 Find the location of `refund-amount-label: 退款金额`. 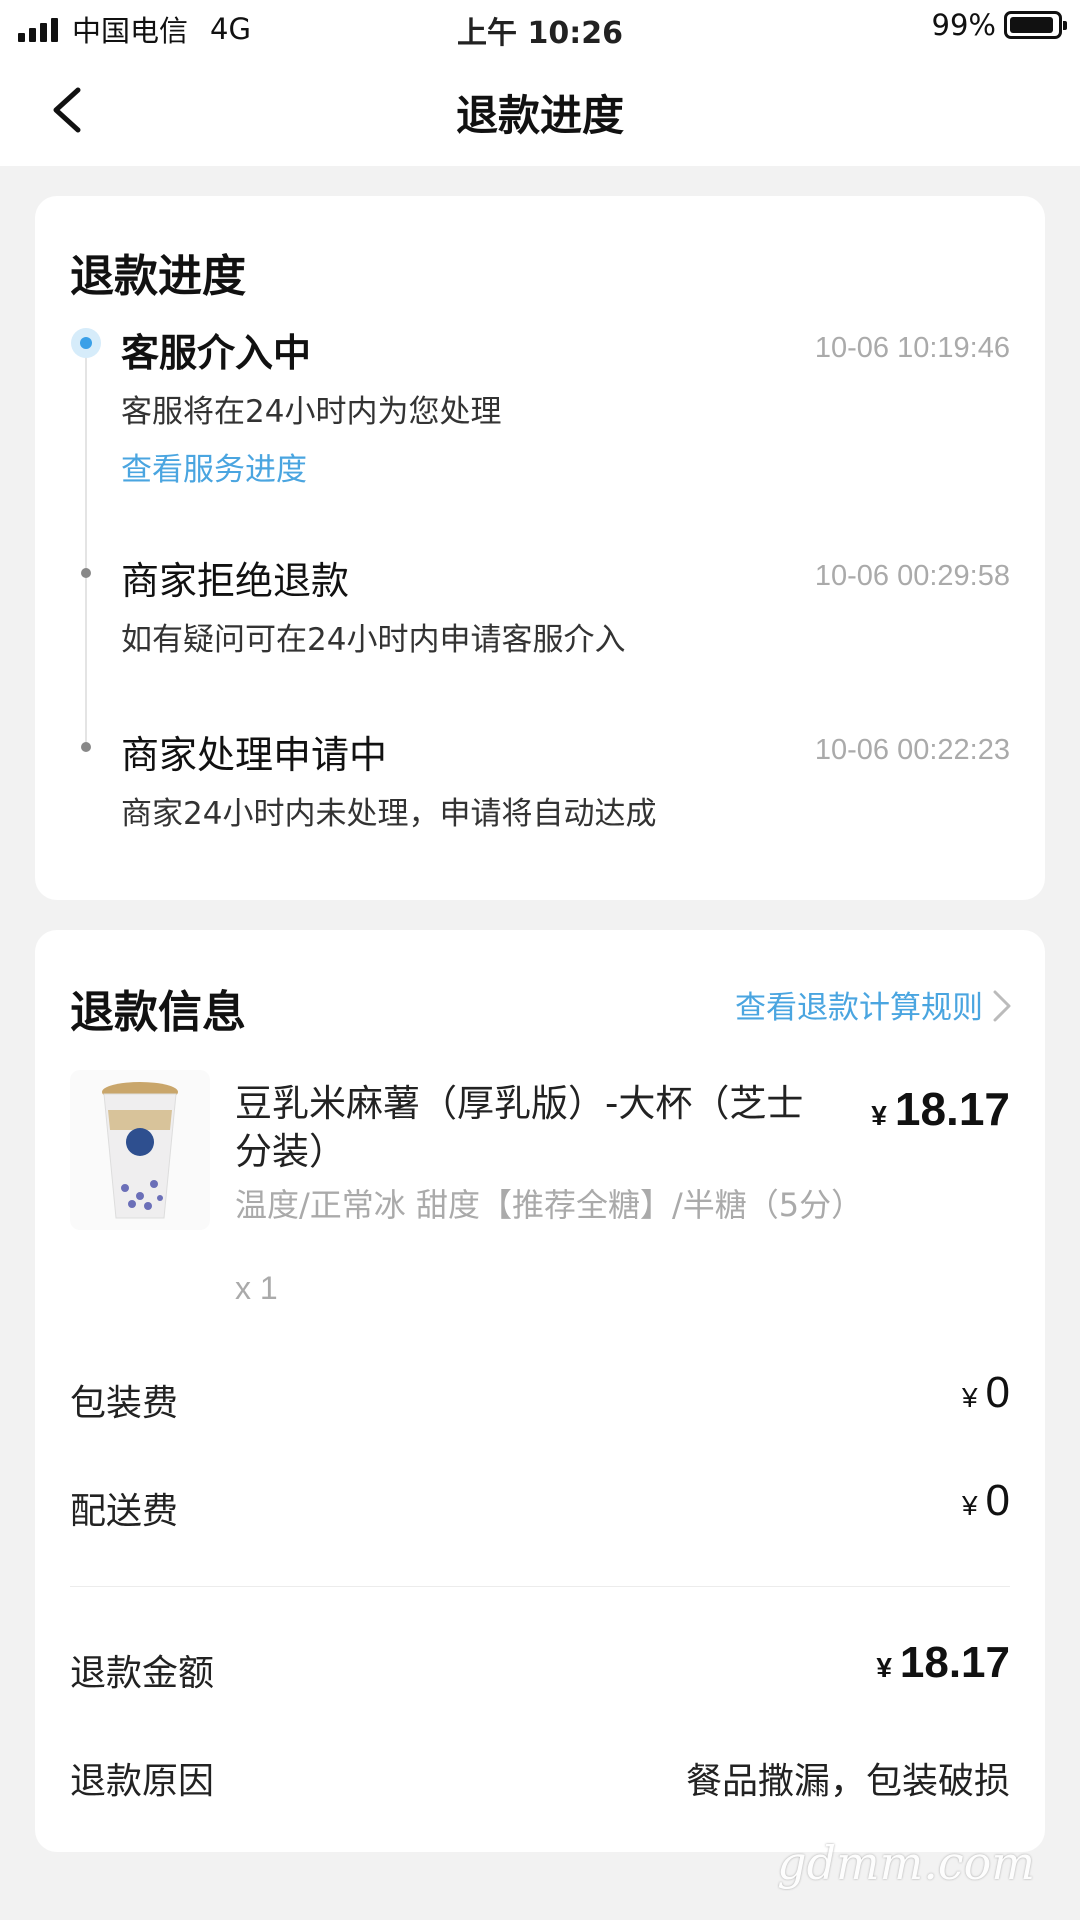

refund-amount-label: 退款金额 is located at coordinates (142, 1673).